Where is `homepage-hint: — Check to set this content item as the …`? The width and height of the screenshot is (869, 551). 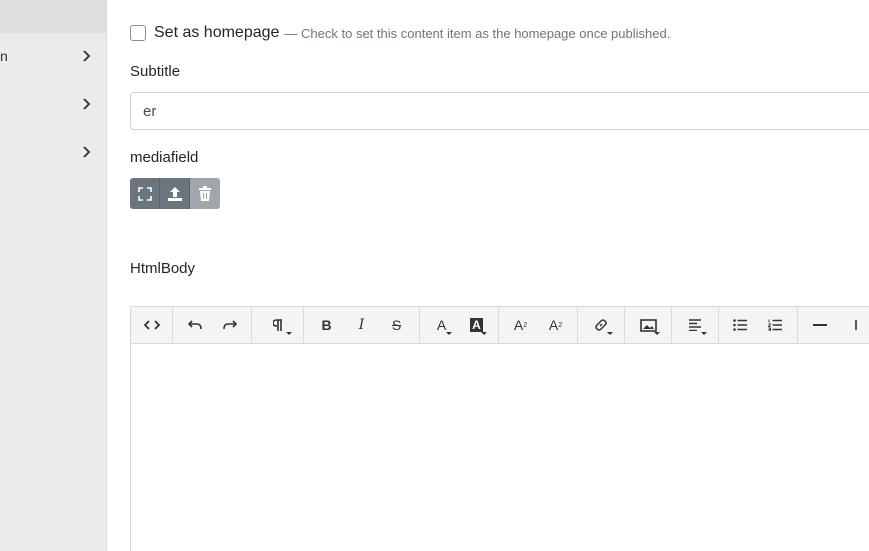 homepage-hint: — Check to set this content item as the … is located at coordinates (477, 33).